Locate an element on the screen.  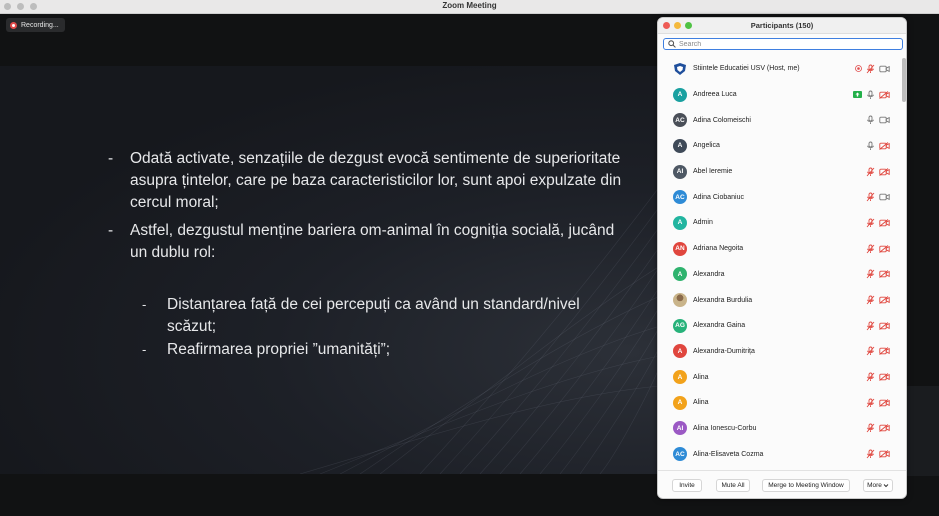
screen-share-icon is located at coordinates (857, 95).